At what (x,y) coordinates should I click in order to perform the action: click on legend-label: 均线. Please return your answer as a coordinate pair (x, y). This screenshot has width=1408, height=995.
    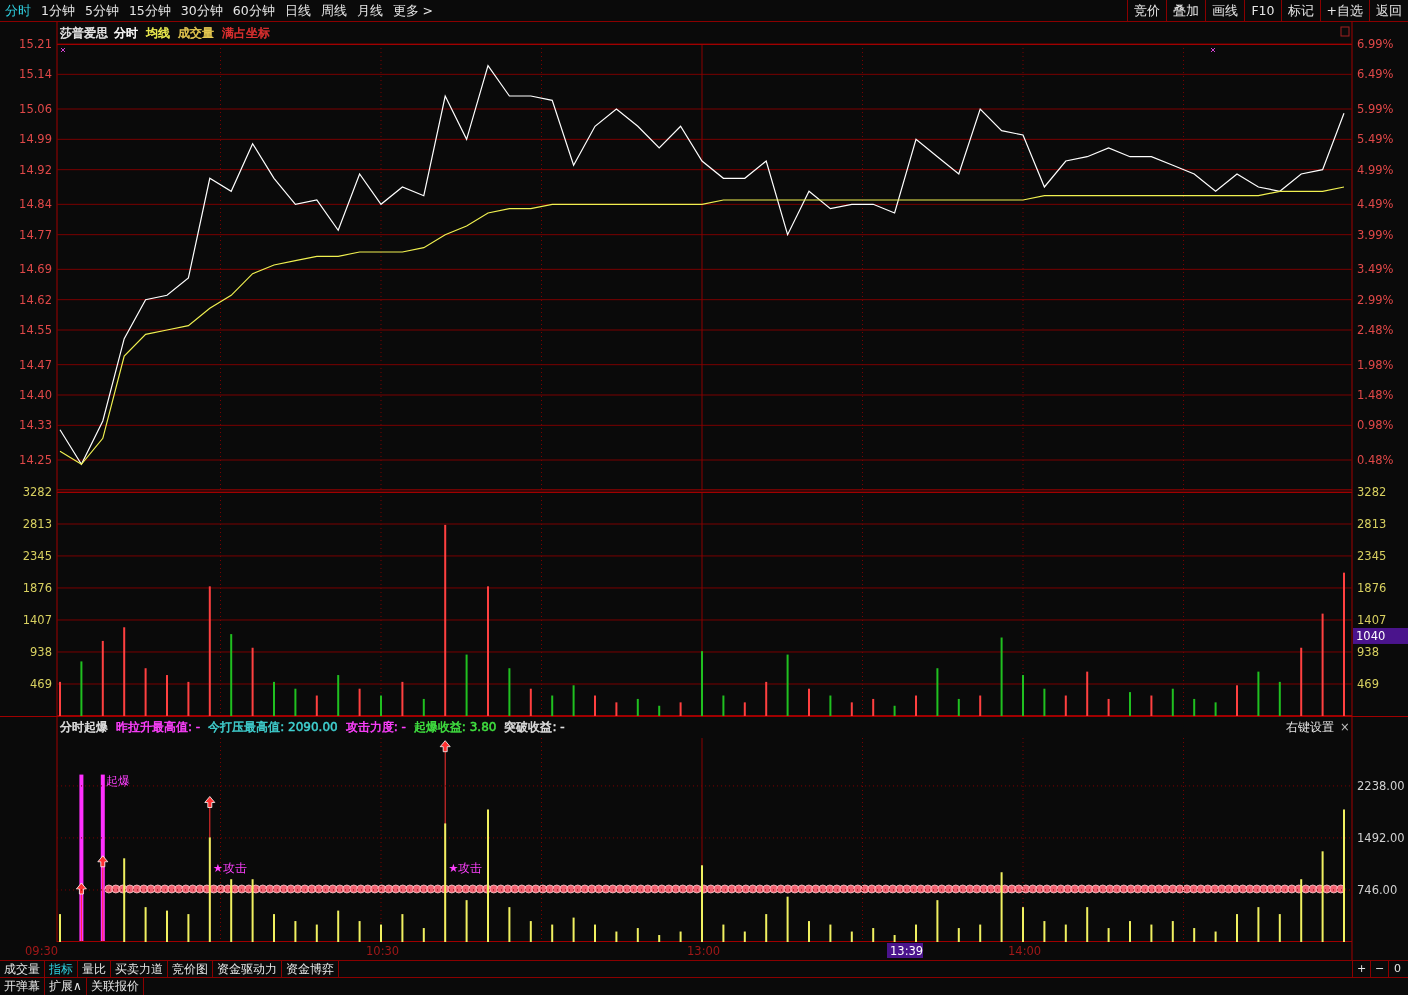
    Looking at the image, I should click on (158, 33).